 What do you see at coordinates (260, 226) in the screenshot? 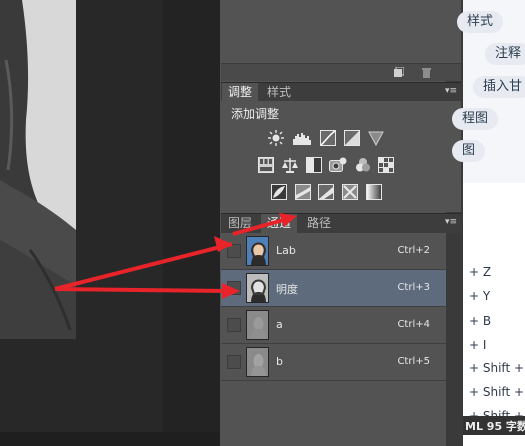
I see `arrow-to-channels-tab` at bounding box center [260, 226].